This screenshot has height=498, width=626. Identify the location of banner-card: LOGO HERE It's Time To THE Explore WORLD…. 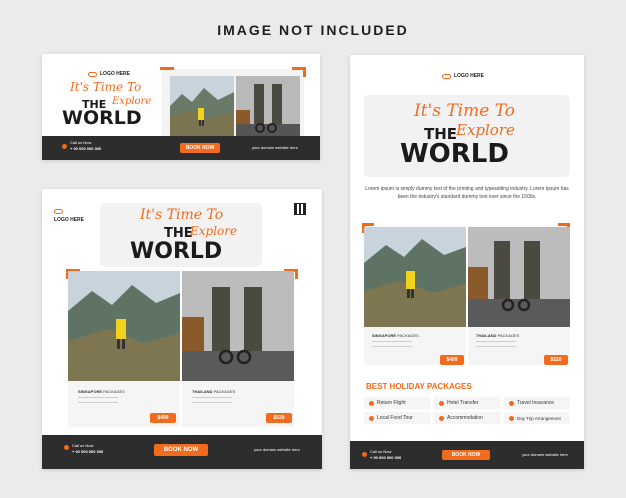
(181, 107).